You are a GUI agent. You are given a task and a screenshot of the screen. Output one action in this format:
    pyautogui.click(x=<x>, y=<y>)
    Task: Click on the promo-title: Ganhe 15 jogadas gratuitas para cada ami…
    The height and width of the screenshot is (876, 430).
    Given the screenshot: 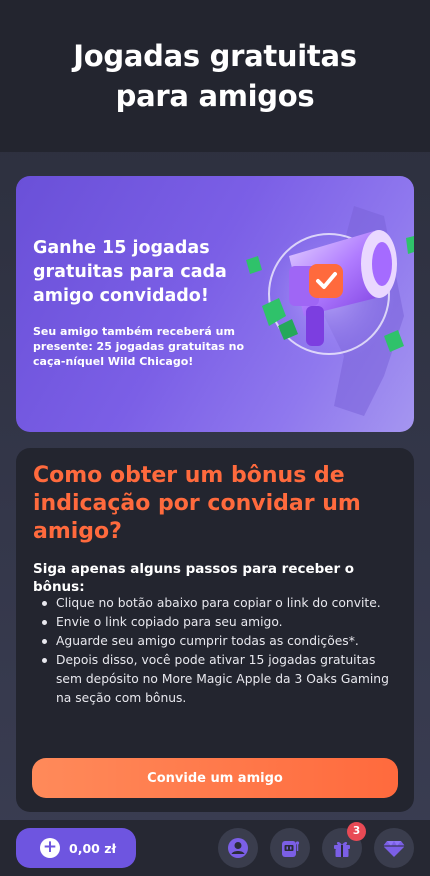 What is the action you would take?
    pyautogui.click(x=130, y=272)
    